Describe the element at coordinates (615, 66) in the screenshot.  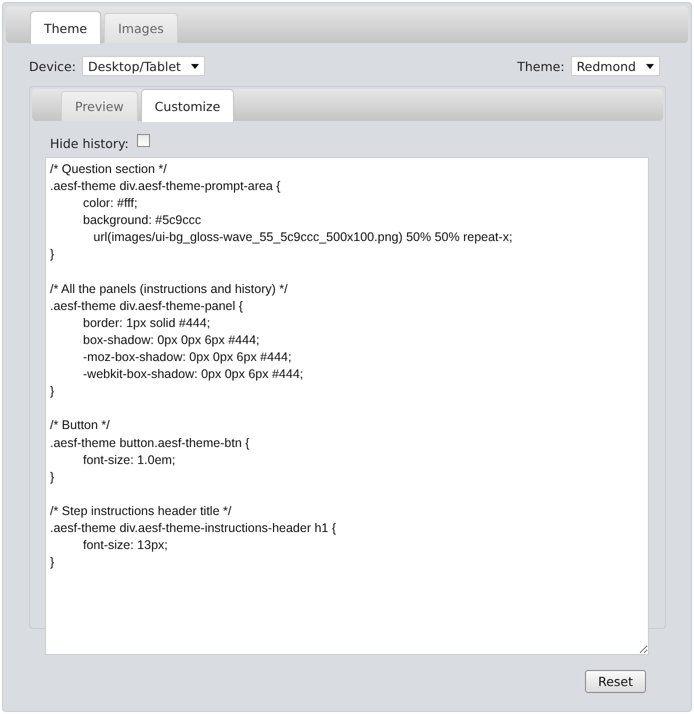
I see `theme-select: Redmond` at that location.